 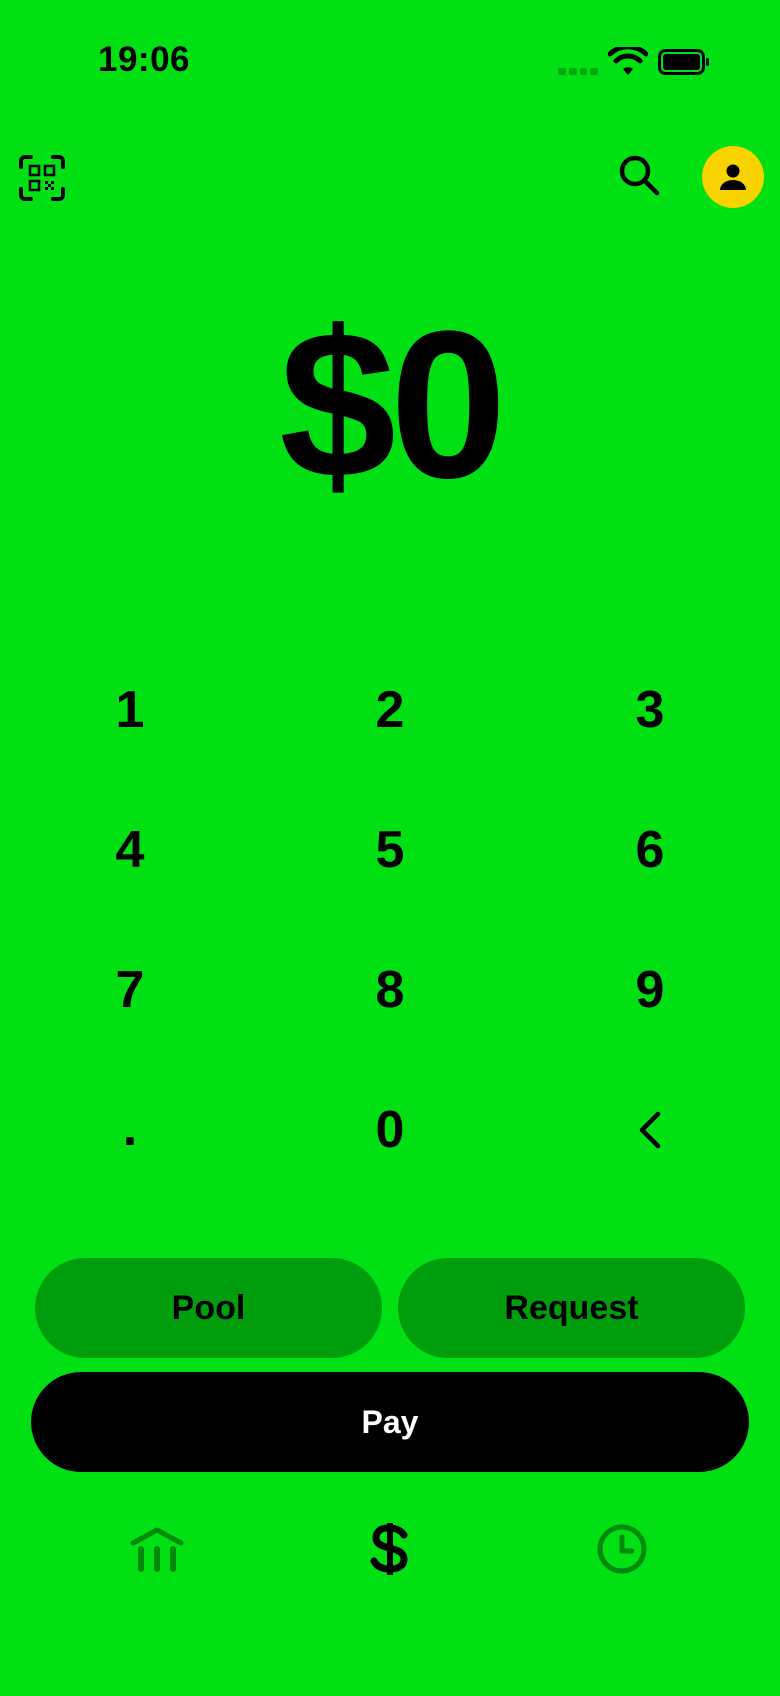 I want to click on dollar-icon, so click(x=389, y=1549).